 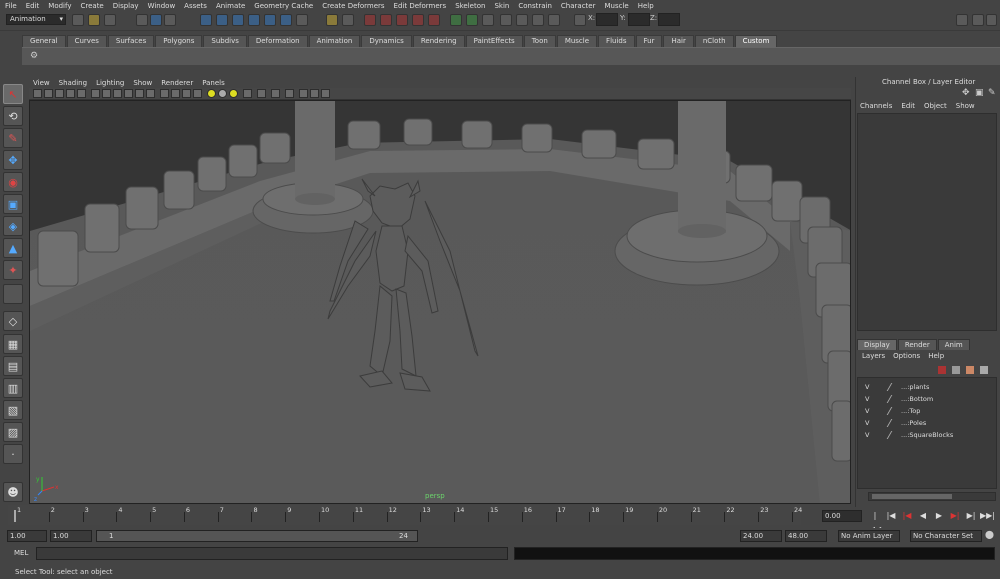 I want to click on menu-item-skin: Skin, so click(x=501, y=6).